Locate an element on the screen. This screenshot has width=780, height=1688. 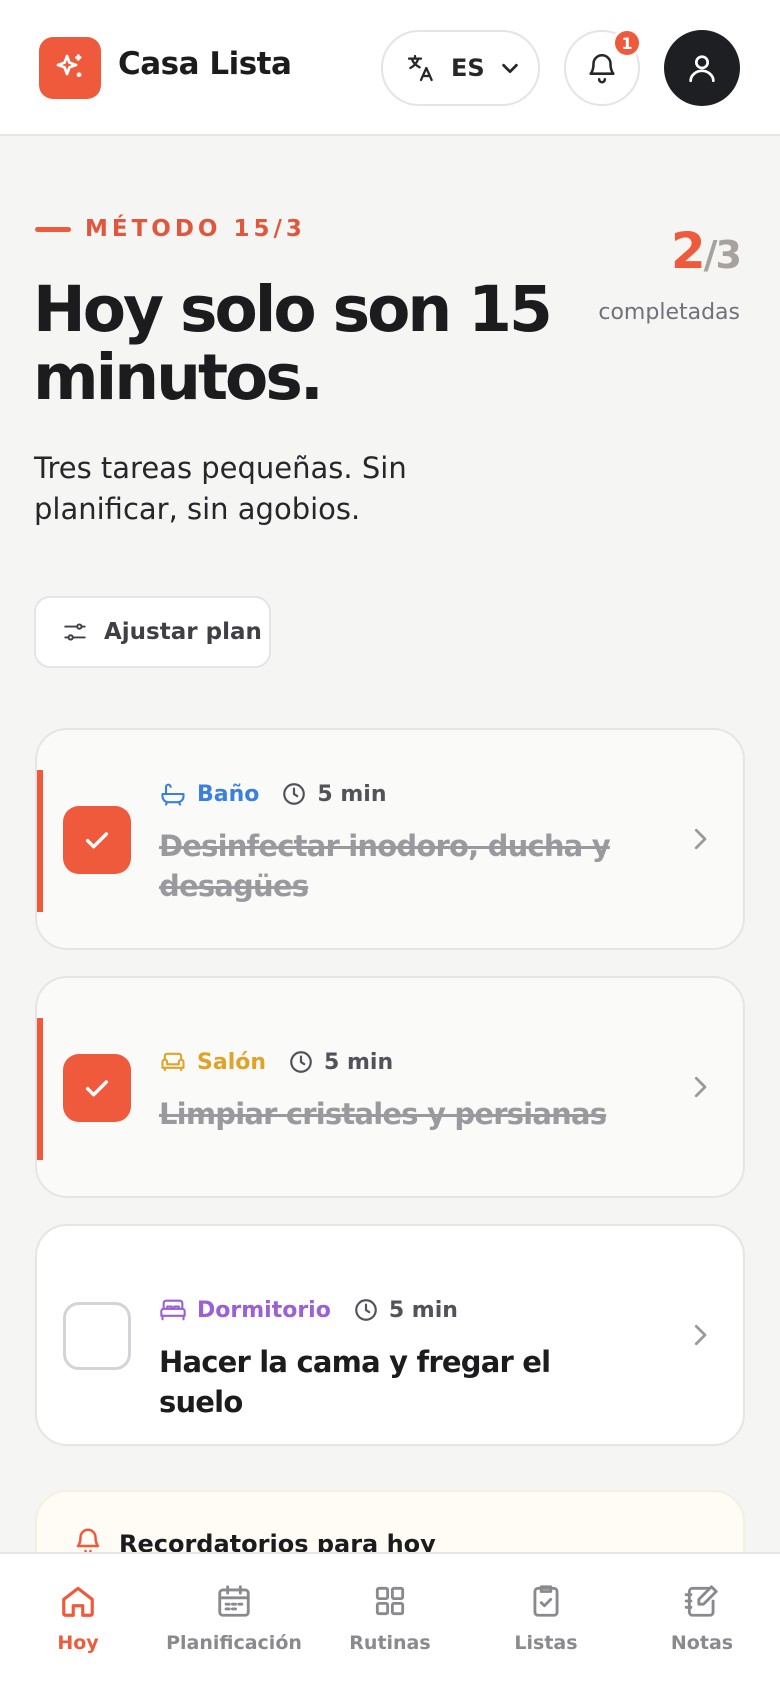
nav-label: Listas is located at coordinates (546, 1643).